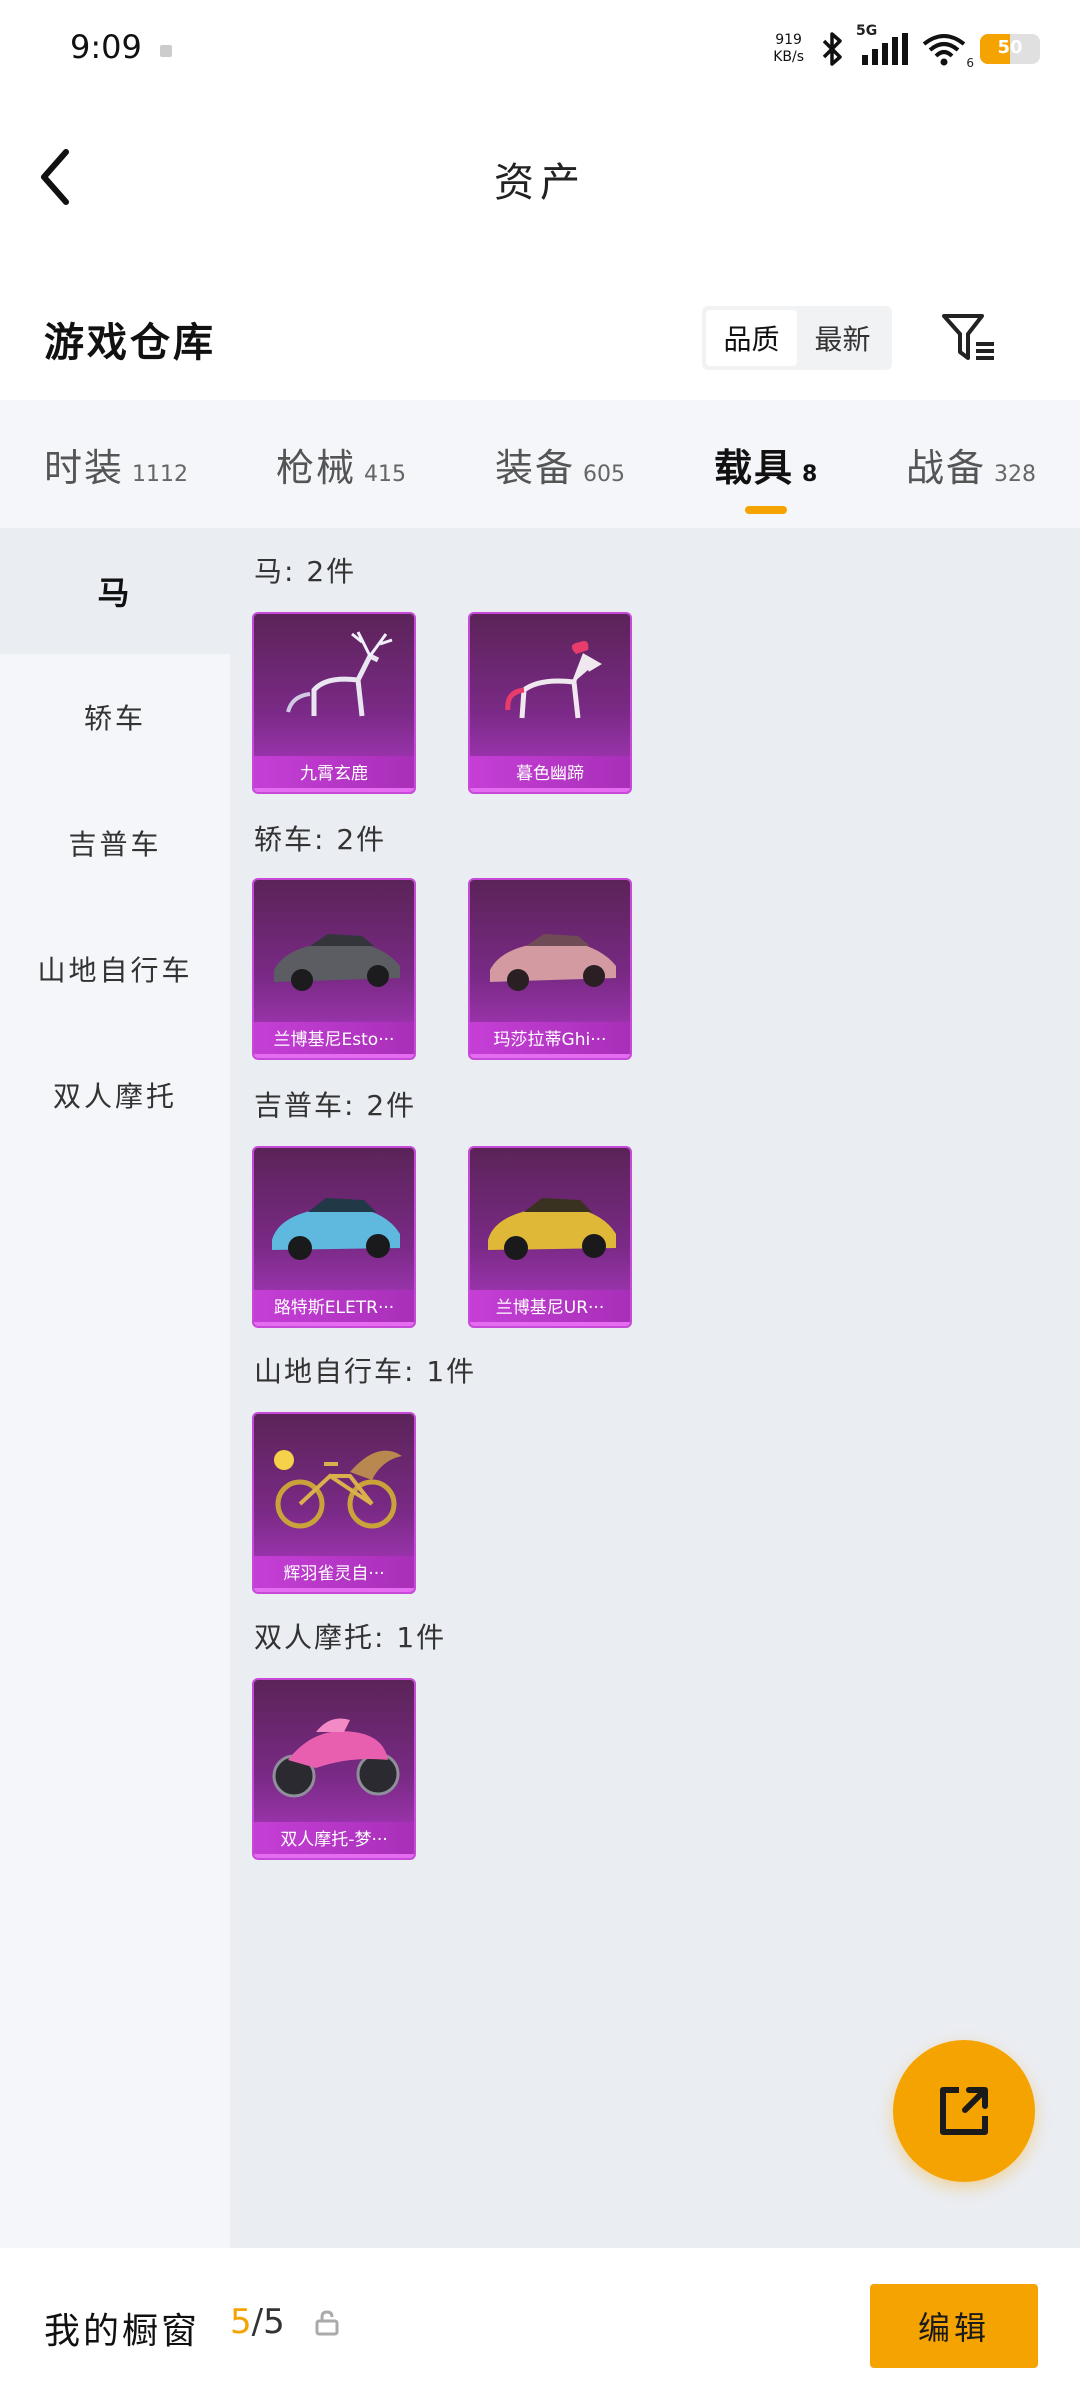  Describe the element at coordinates (842, 338) in the screenshot. I see `sort-newest-button: 最新` at that location.